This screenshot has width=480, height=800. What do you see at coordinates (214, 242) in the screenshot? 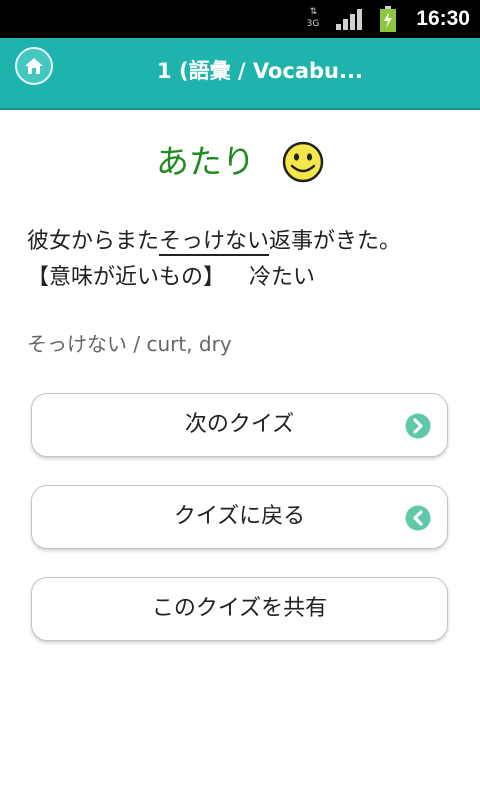
I see `question-target-word: そっけない` at bounding box center [214, 242].